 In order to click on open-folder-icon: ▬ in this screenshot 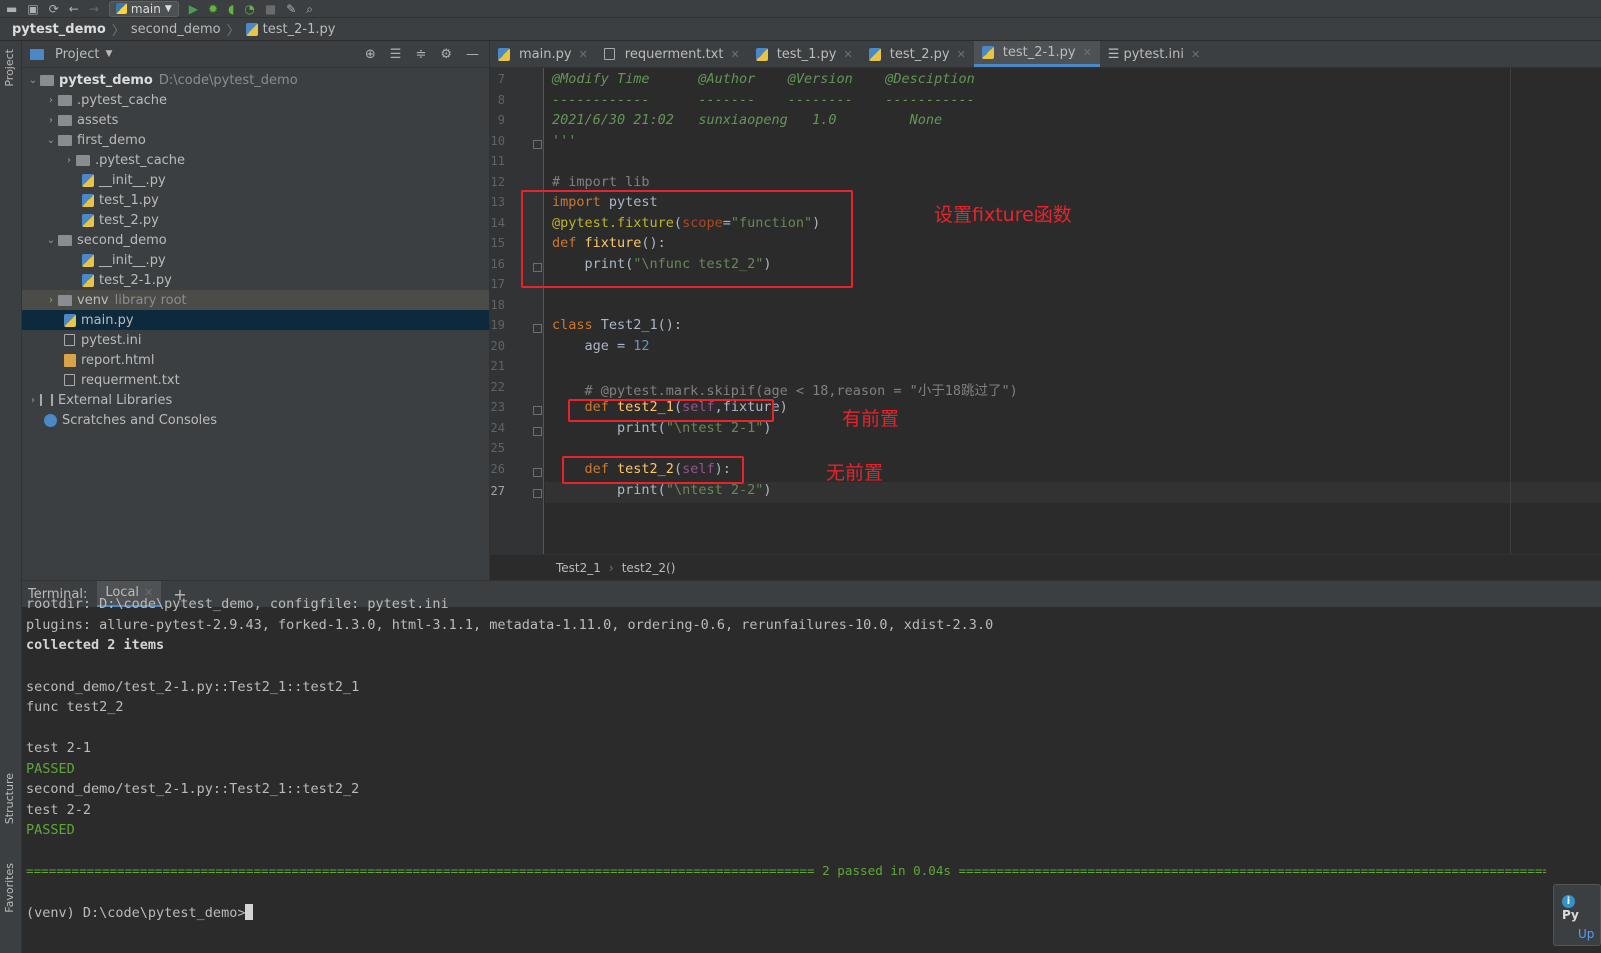, I will do `click(11, 9)`.